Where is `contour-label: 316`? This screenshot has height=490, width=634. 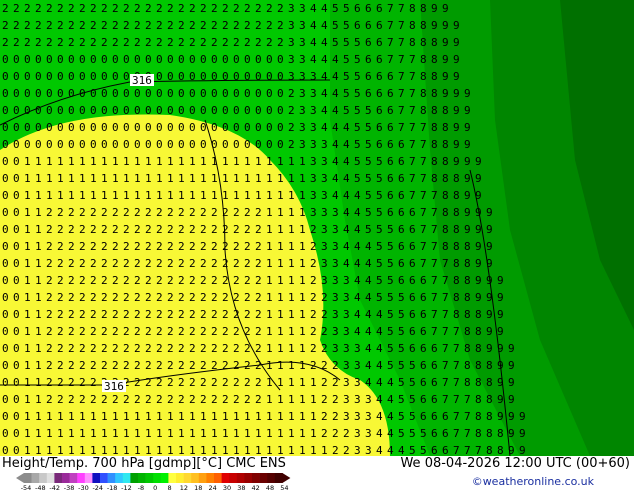 contour-label: 316 is located at coordinates (142, 80).